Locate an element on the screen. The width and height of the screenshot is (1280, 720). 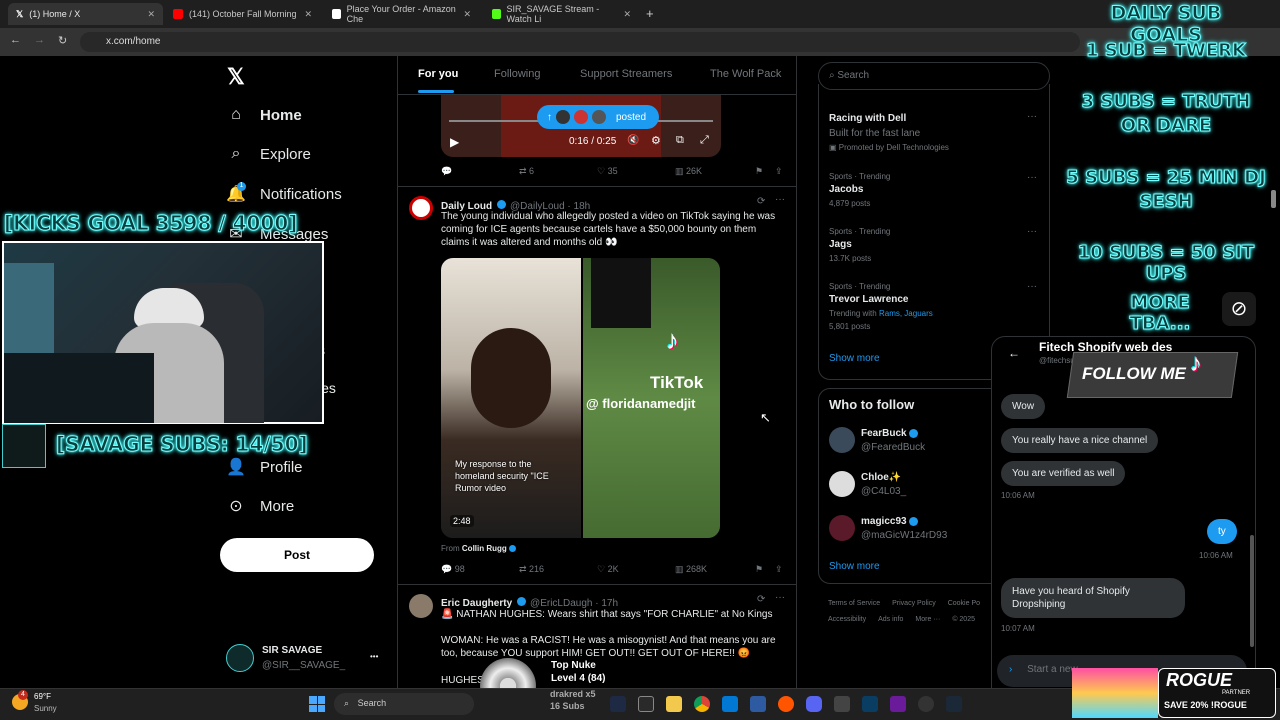
trend-links: Rams, Jaguars is located at coordinates (906, 313).